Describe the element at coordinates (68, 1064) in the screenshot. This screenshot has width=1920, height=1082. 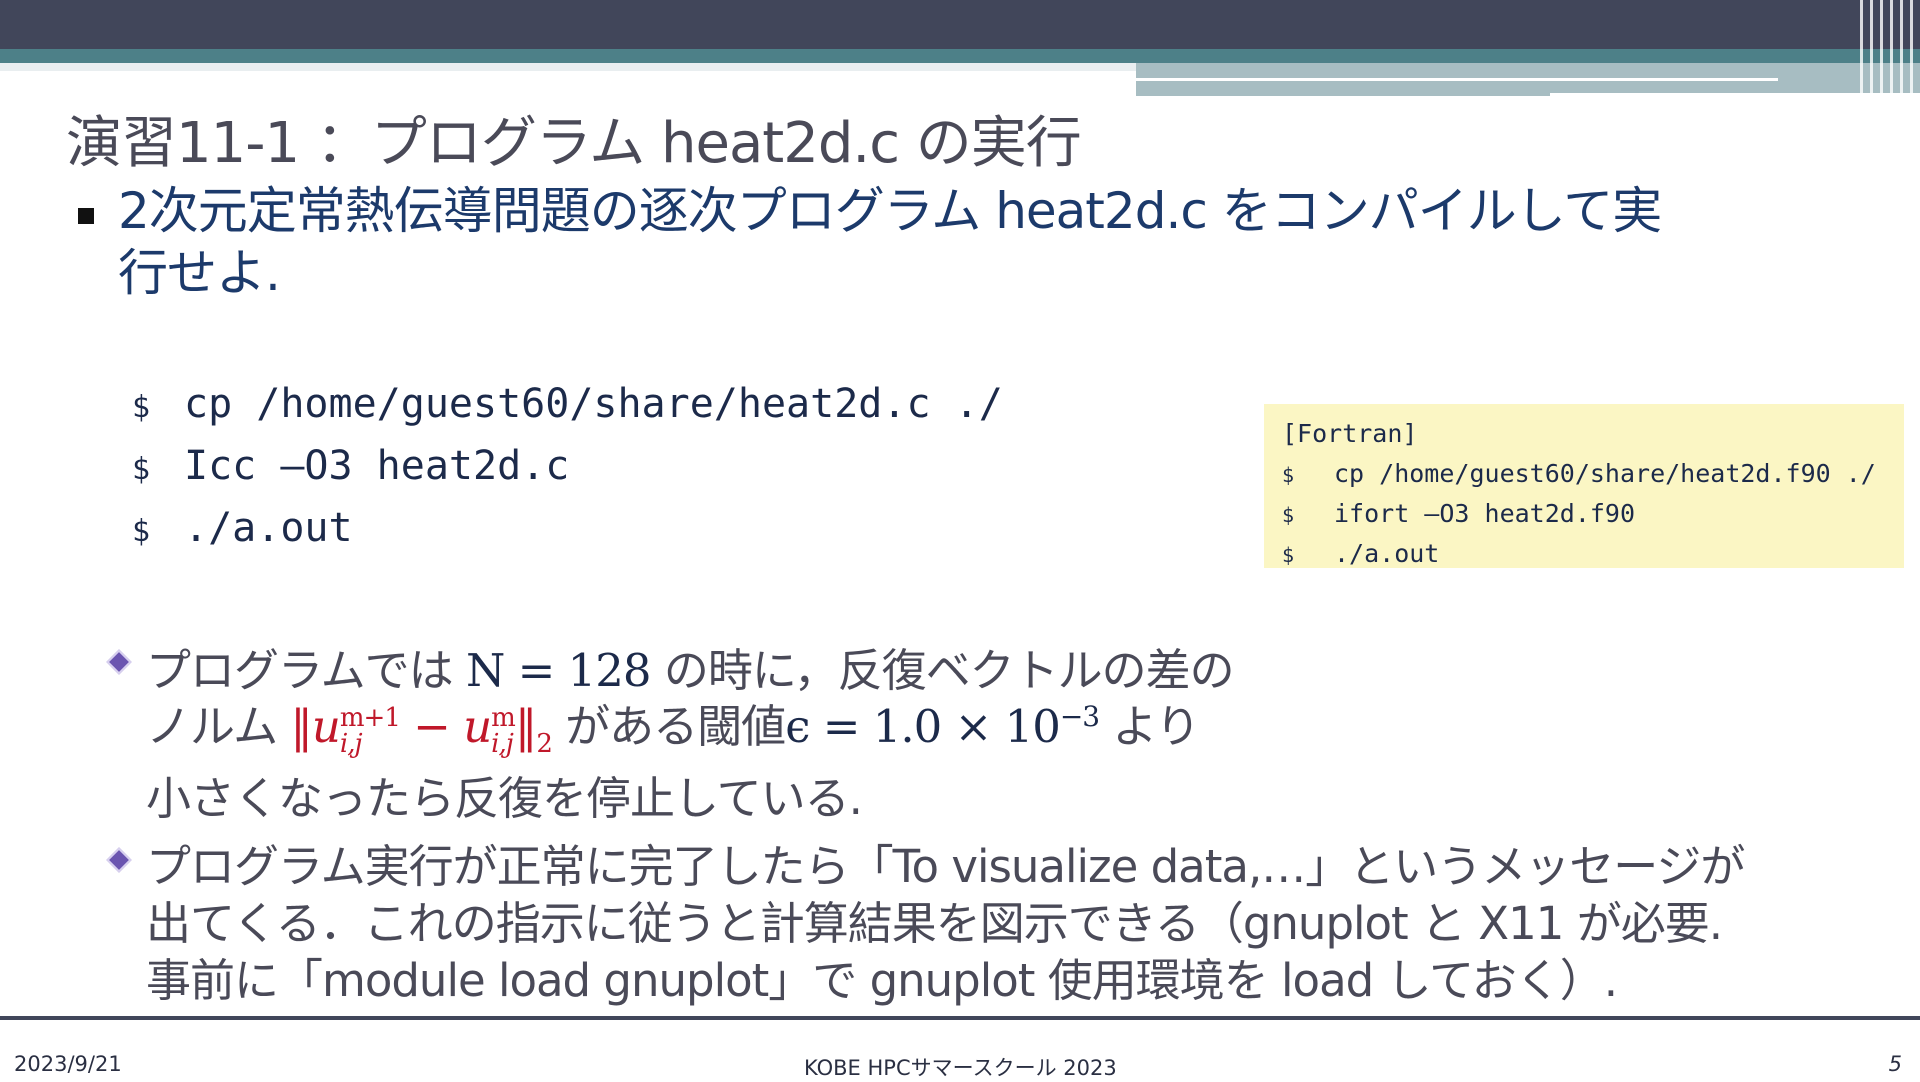
I see `footer-date: 2023/9/21` at that location.